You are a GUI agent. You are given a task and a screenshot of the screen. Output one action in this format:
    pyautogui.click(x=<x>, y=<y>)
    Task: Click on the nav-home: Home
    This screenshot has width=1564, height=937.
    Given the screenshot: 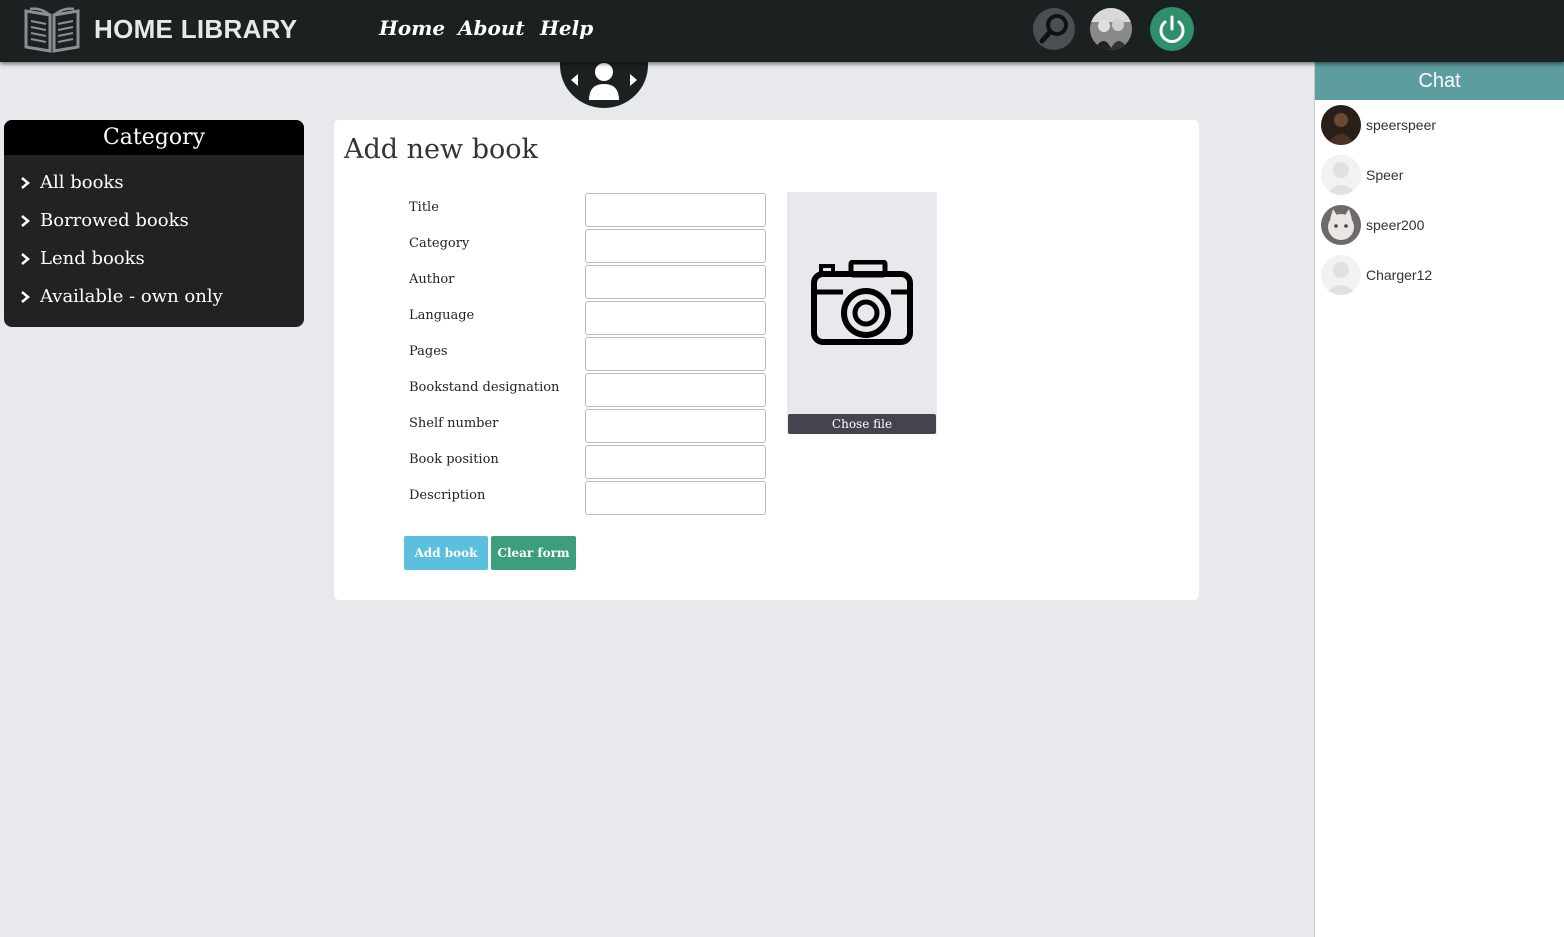 What is the action you would take?
    pyautogui.click(x=412, y=28)
    